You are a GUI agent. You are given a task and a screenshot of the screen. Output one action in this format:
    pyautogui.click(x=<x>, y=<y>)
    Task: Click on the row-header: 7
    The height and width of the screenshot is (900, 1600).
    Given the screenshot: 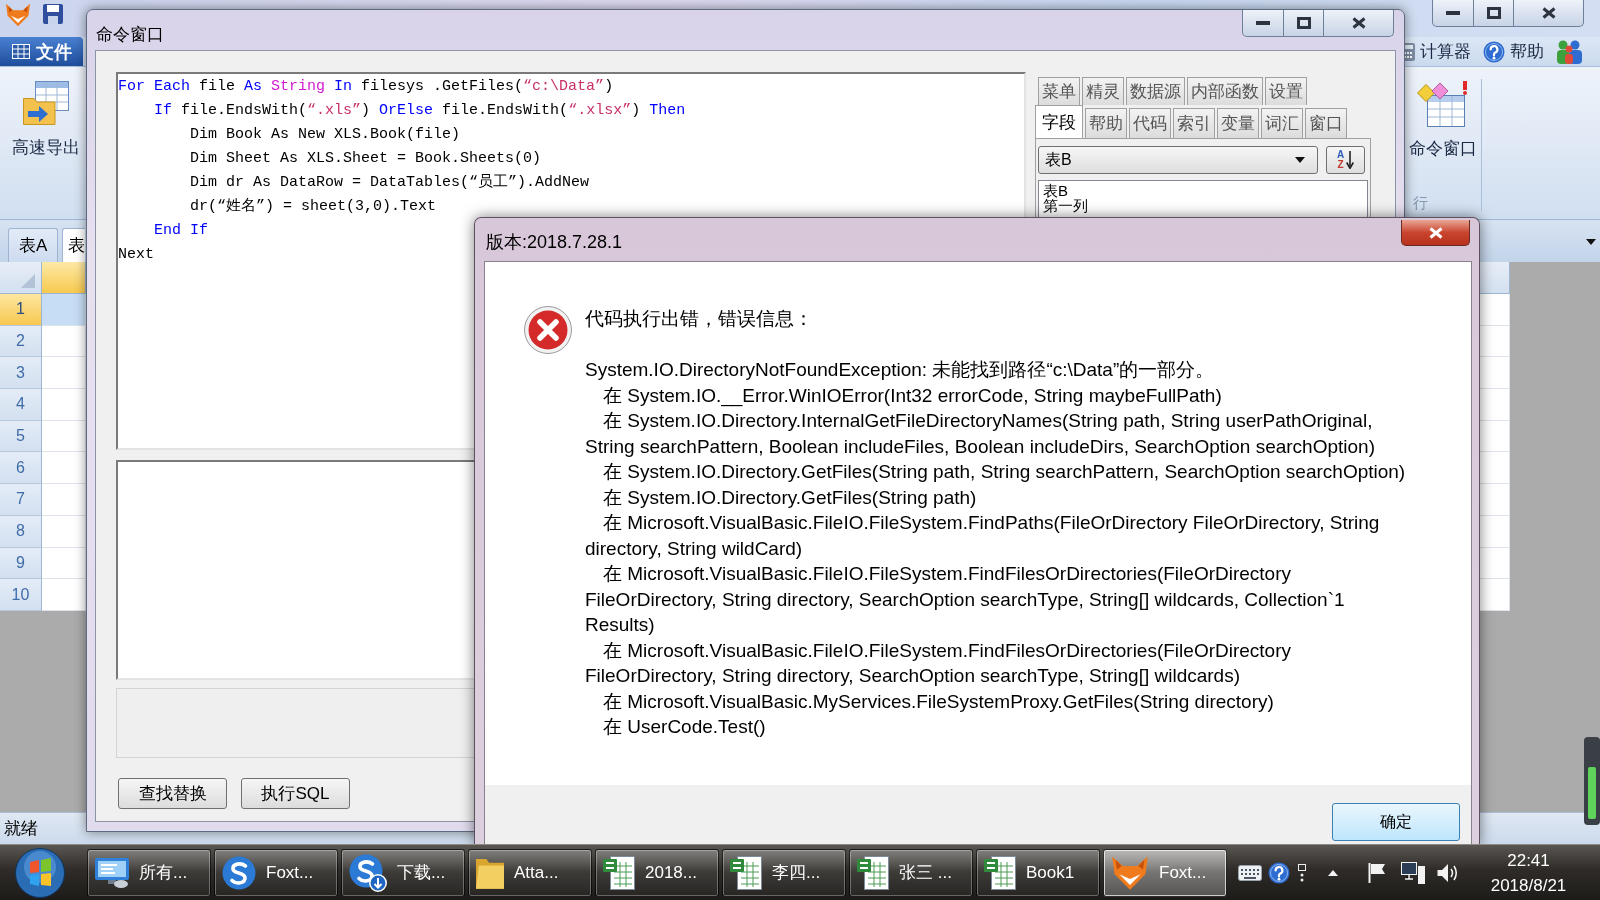 What is the action you would take?
    pyautogui.click(x=21, y=500)
    